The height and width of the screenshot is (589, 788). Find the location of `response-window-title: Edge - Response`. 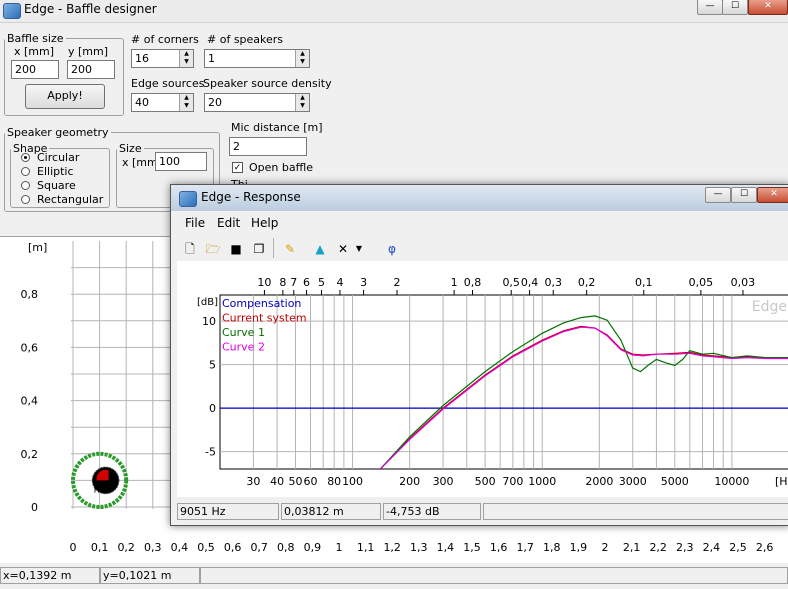

response-window-title: Edge - Response is located at coordinates (251, 197).